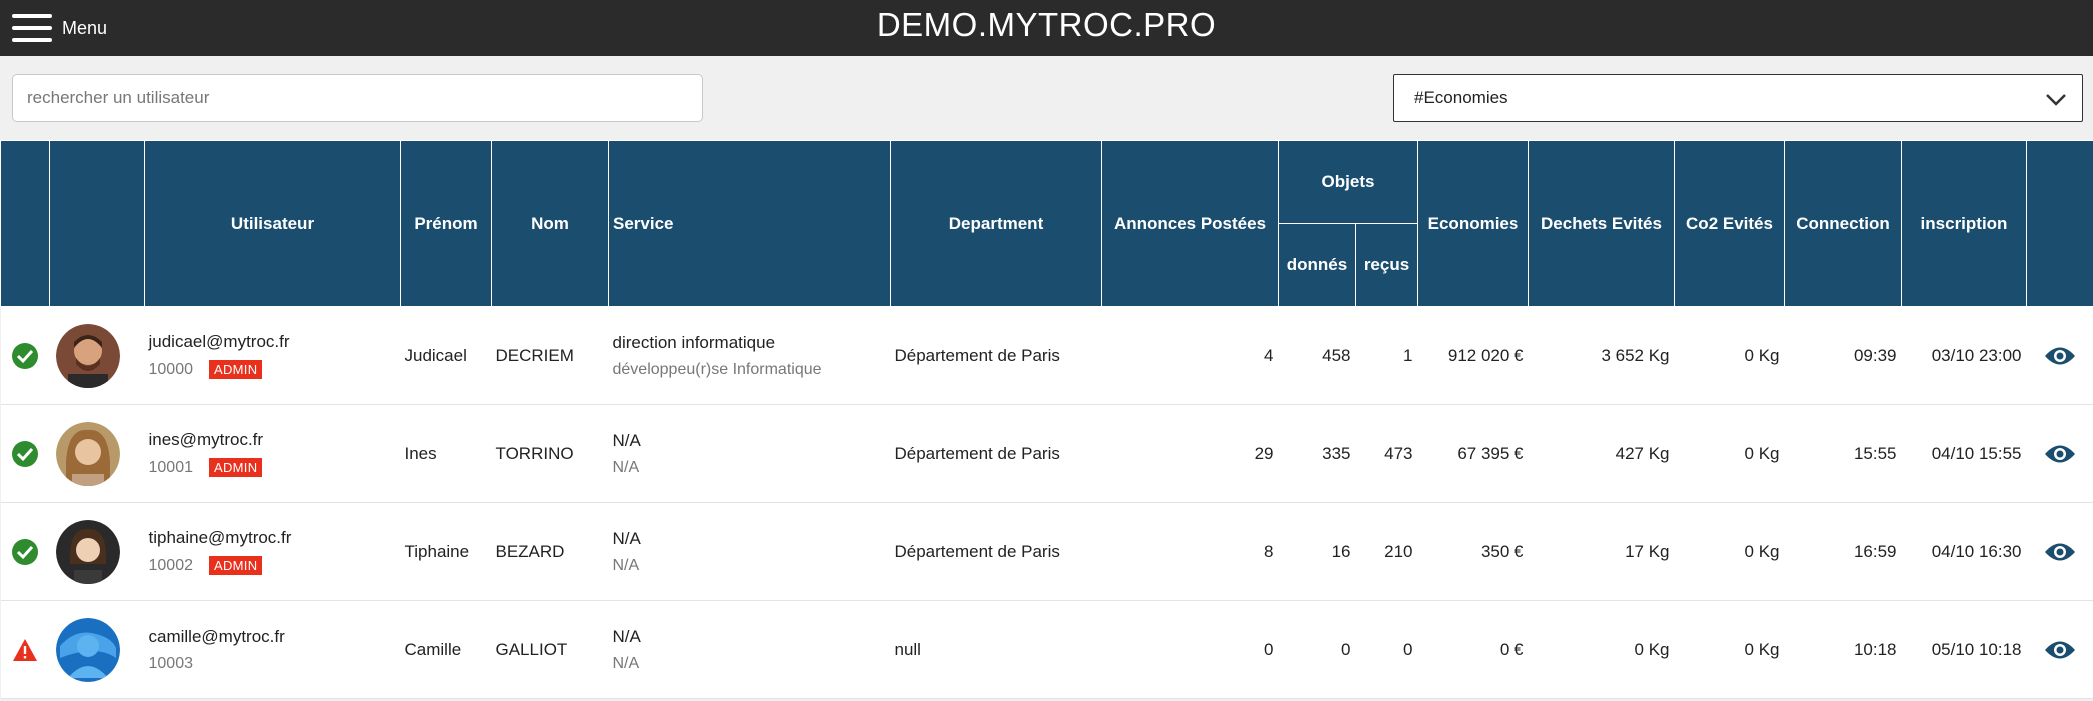  I want to click on user-inscription: 03/10 23:00, so click(1964, 355).